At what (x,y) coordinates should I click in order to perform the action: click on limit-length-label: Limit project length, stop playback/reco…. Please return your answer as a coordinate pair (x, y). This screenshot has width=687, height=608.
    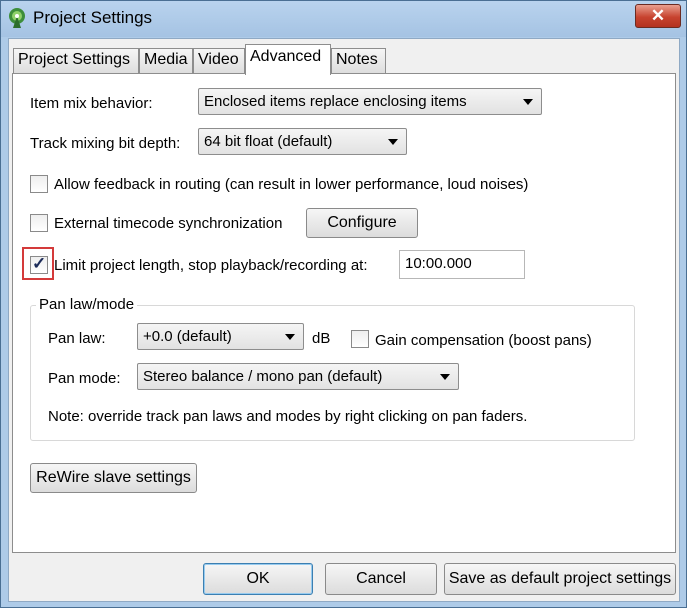
    Looking at the image, I should click on (211, 265).